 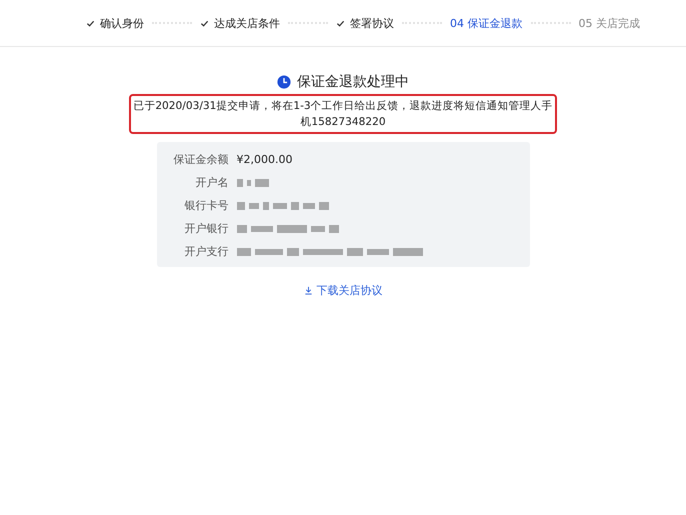 What do you see at coordinates (206, 205) in the screenshot?
I see `field-label: 银行卡号` at bounding box center [206, 205].